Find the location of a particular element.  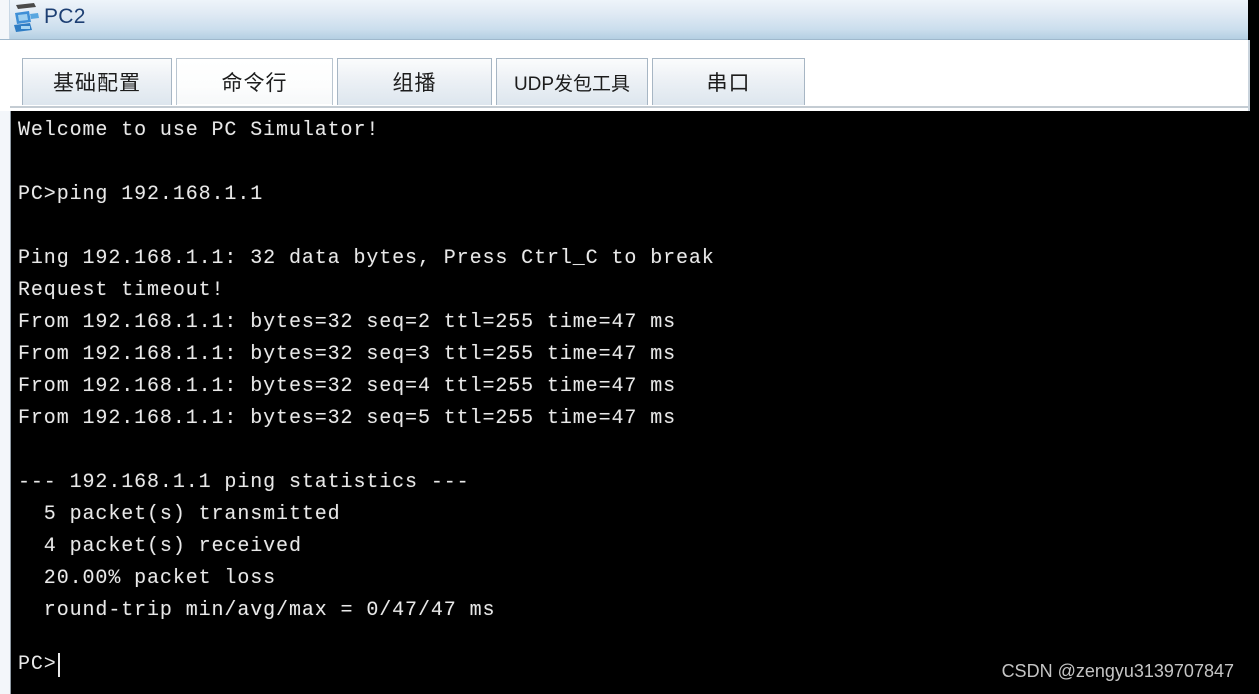

tab-basic-config: 基础配置 is located at coordinates (97, 81).